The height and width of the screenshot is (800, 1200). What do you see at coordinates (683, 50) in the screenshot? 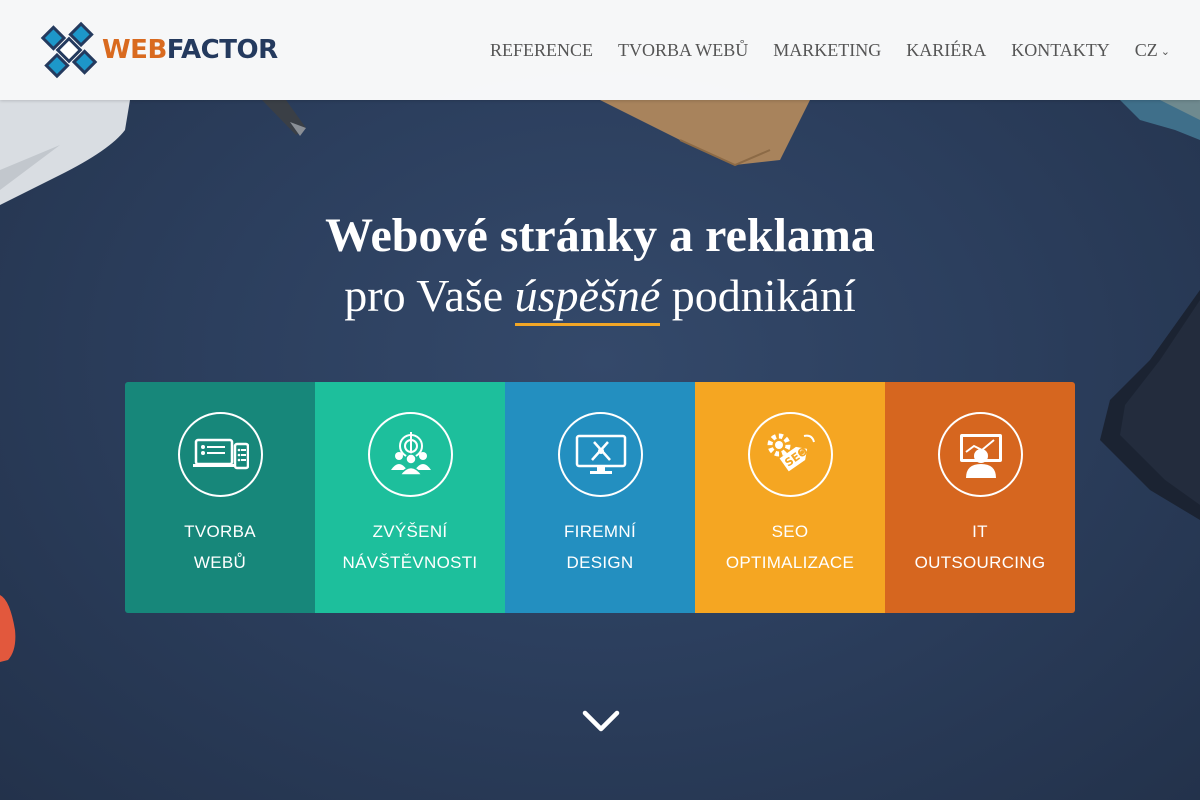
I see `nav-tvorba-webu: TVORBA WEBŮ` at bounding box center [683, 50].